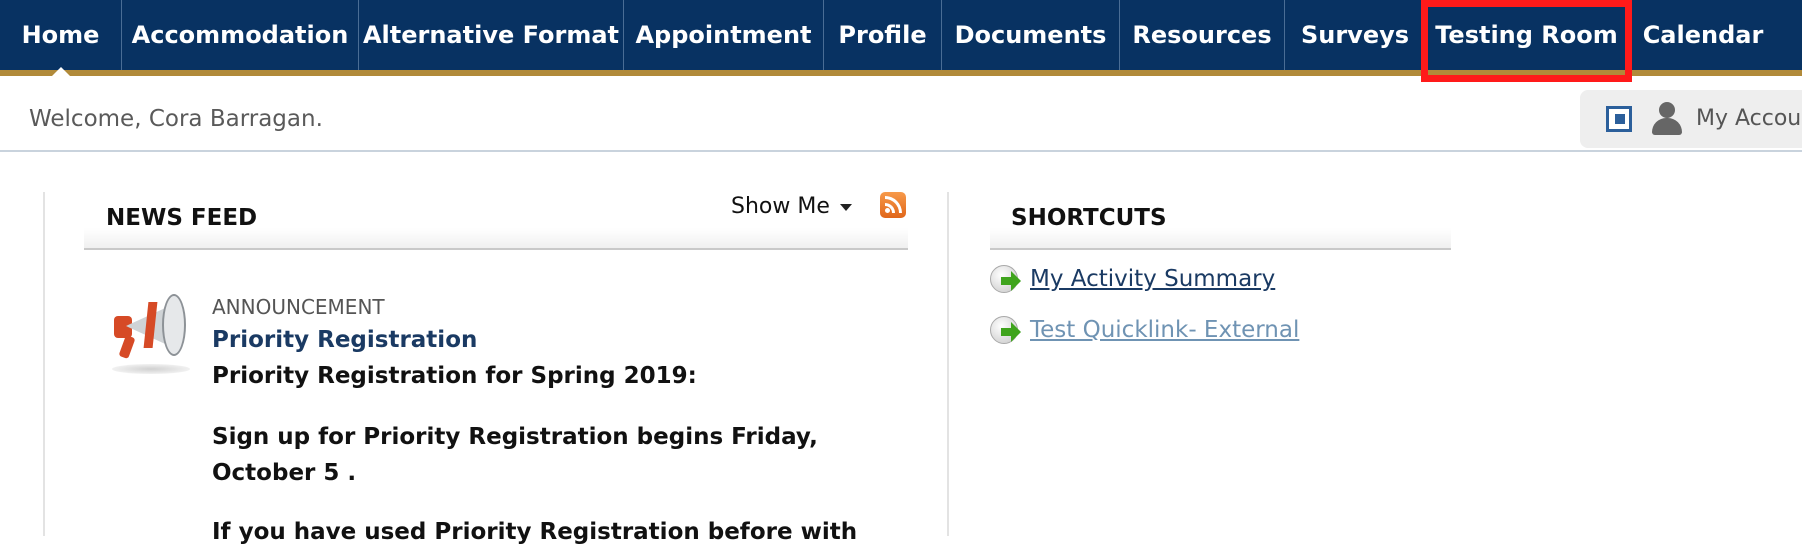 This screenshot has height=545, width=1802. Describe the element at coordinates (1220, 239) in the screenshot. I see `shortcuts-rule` at that location.